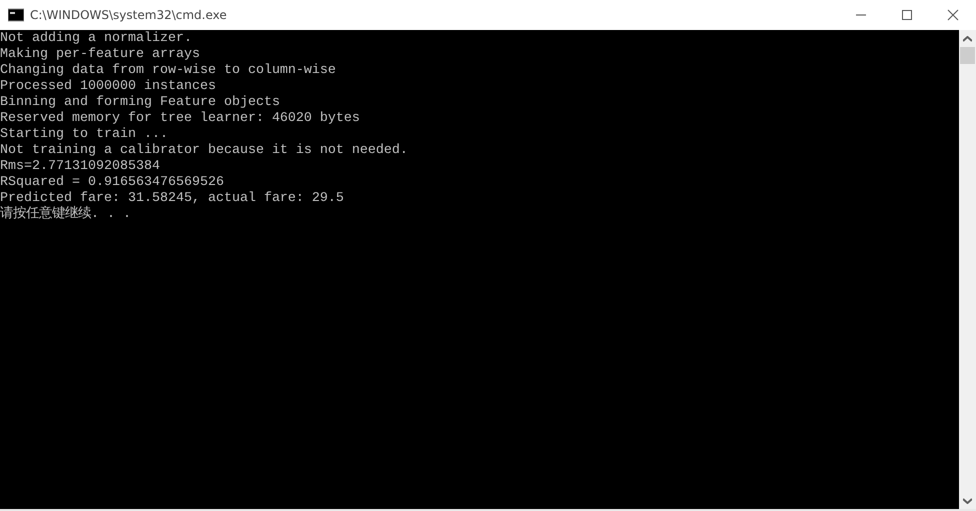 Image resolution: width=976 pixels, height=511 pixels. What do you see at coordinates (66, 215) in the screenshot?
I see `console-line: 请按任意键继续. . .` at bounding box center [66, 215].